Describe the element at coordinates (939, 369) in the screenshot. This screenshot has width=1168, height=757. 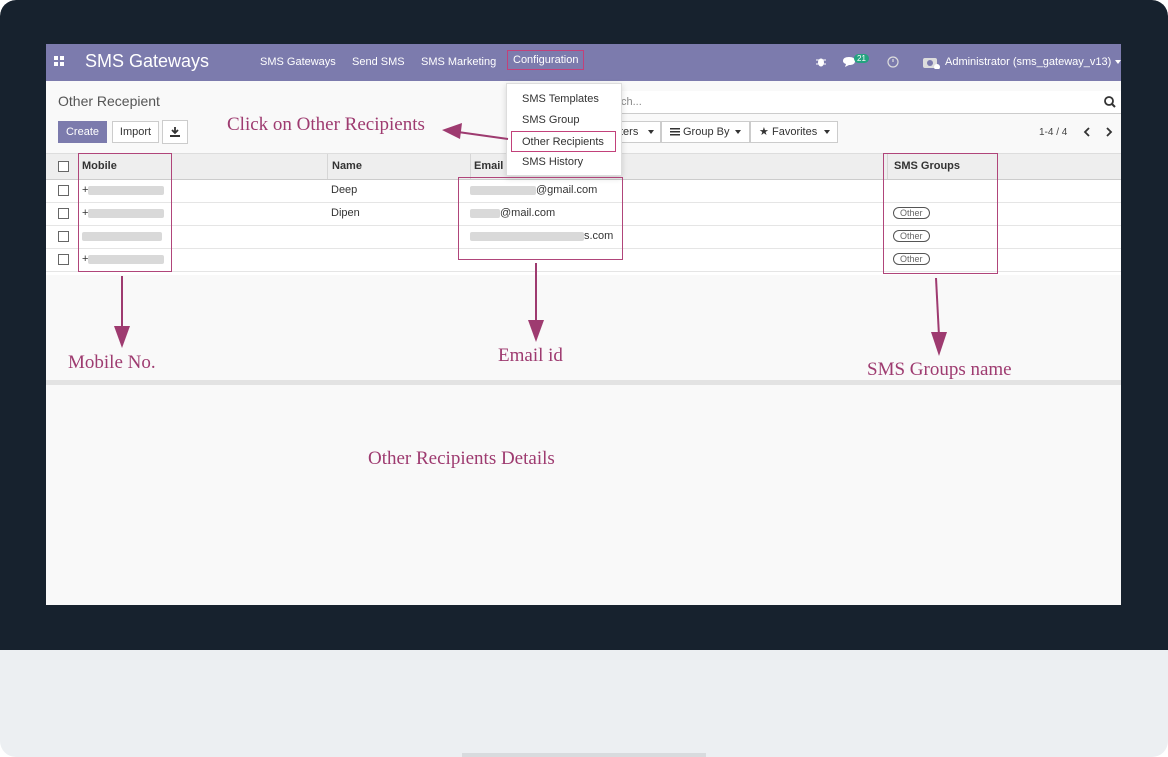
I see `annotation-groups: SMS Groups name` at that location.